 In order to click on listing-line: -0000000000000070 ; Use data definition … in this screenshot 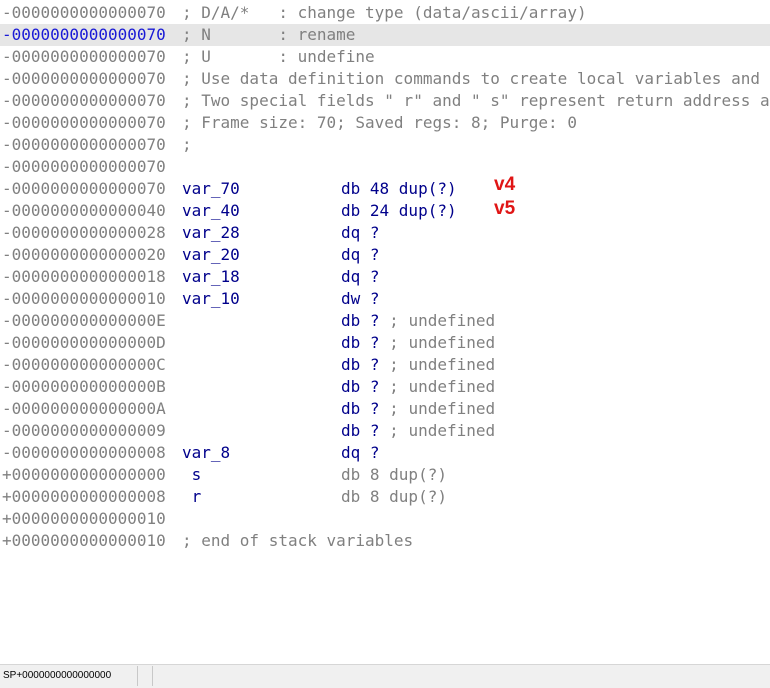, I will do `click(385, 79)`.